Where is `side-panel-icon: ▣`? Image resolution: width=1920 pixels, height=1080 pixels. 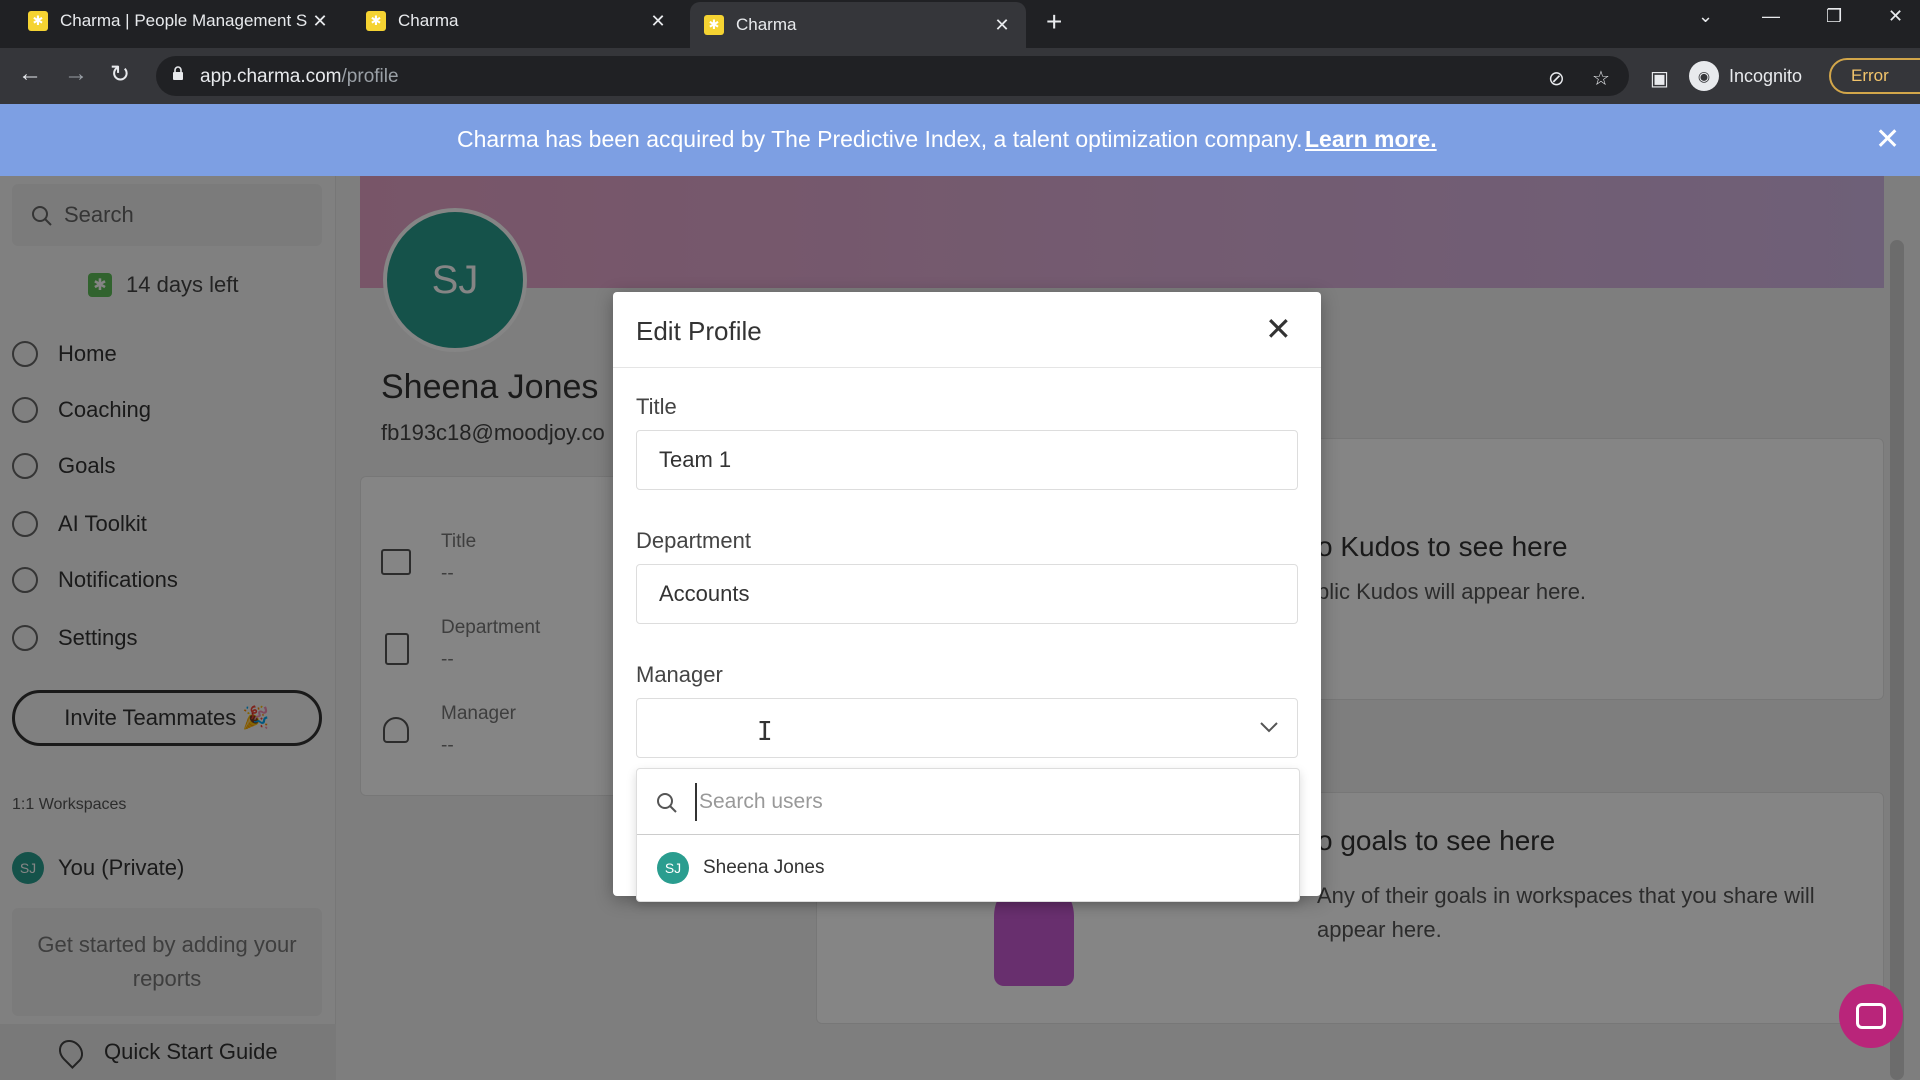 side-panel-icon: ▣ is located at coordinates (1659, 78).